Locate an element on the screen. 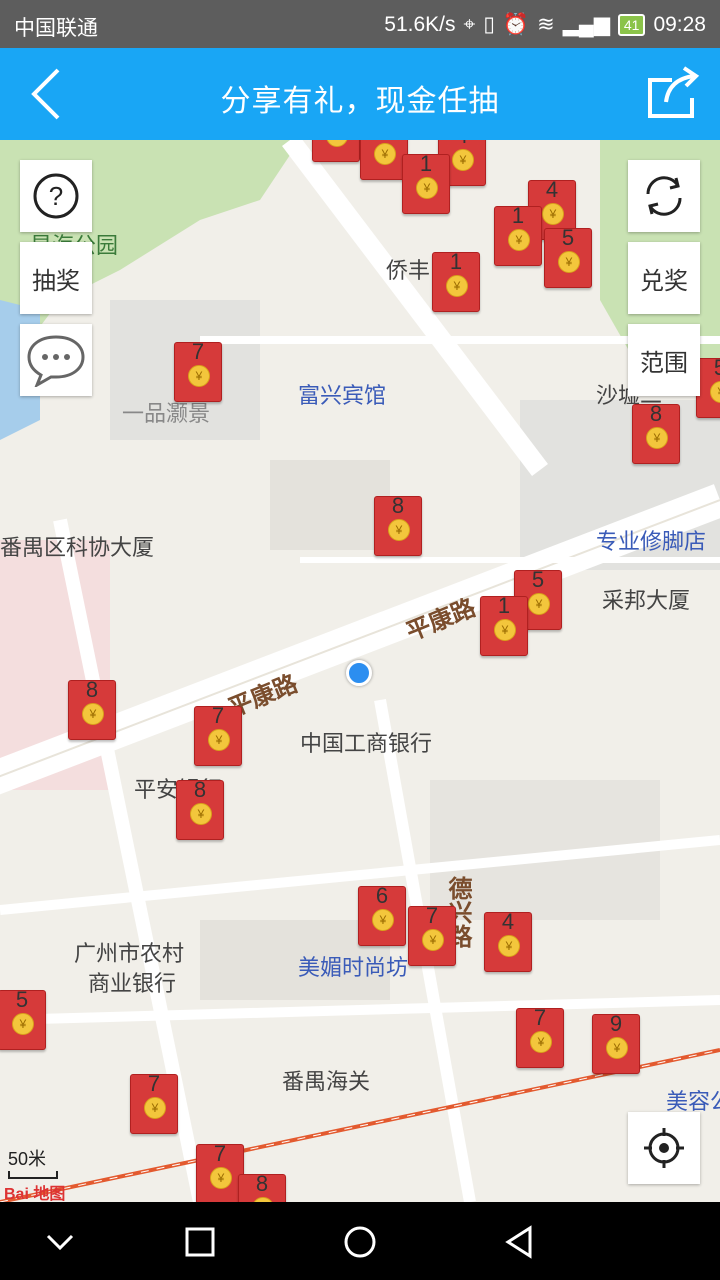 Image resolution: width=720 pixels, height=1280 pixels. signal-icon: ▂▄▆ is located at coordinates (586, 24).